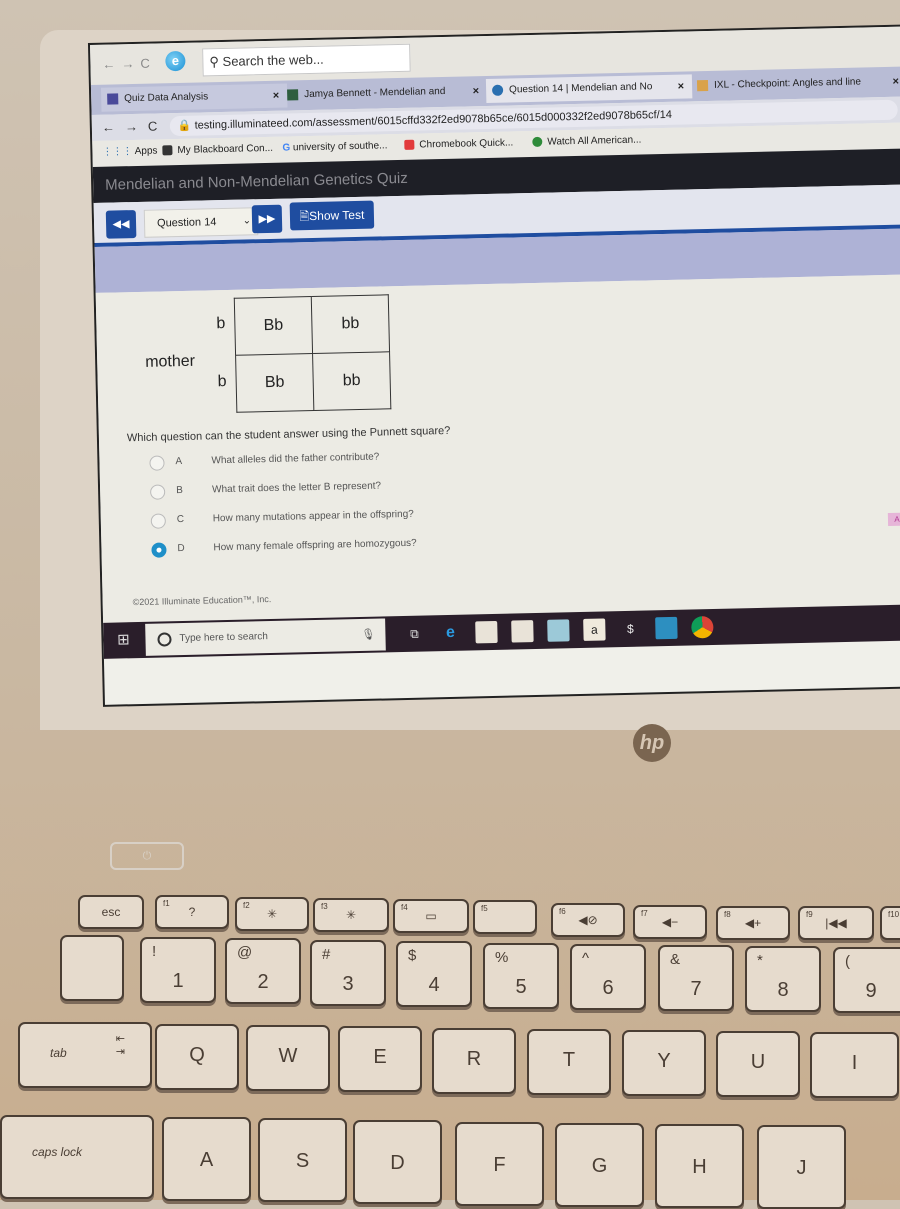  Describe the element at coordinates (702, 85) in the screenshot. I see `tab-favicon-icon` at that location.